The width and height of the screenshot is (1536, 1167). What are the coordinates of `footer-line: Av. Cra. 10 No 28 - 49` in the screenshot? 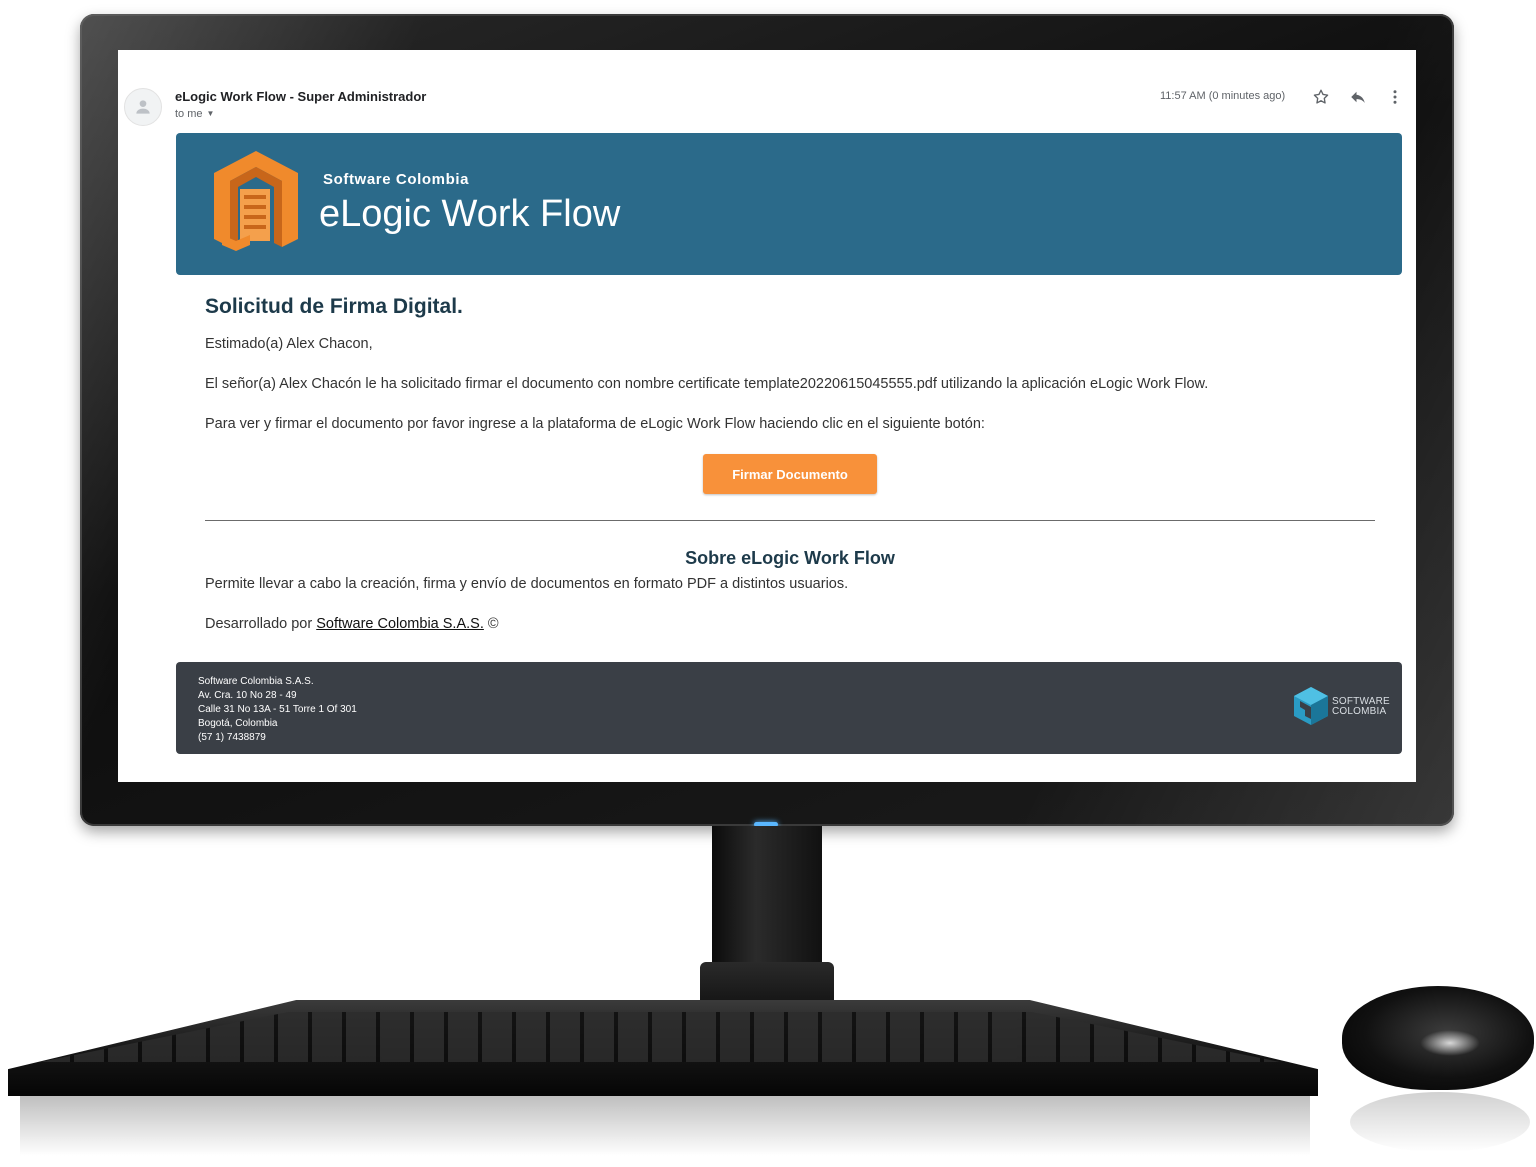 It's located at (247, 695).